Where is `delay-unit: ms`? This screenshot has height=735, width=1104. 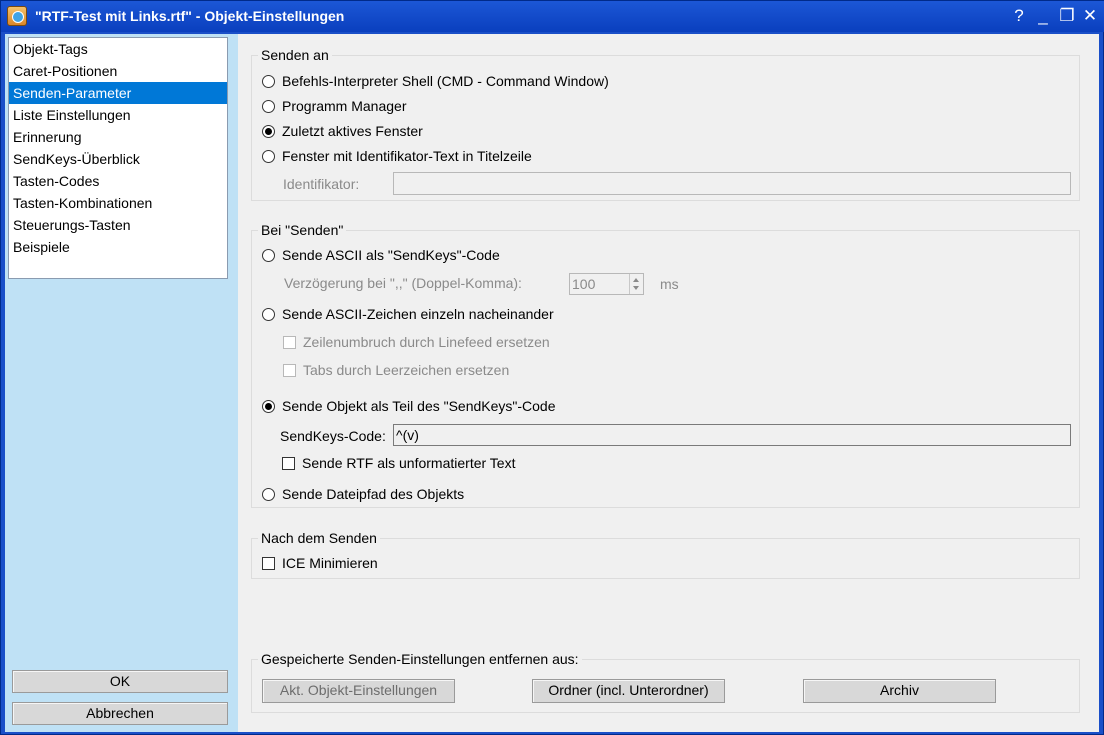 delay-unit: ms is located at coordinates (669, 284).